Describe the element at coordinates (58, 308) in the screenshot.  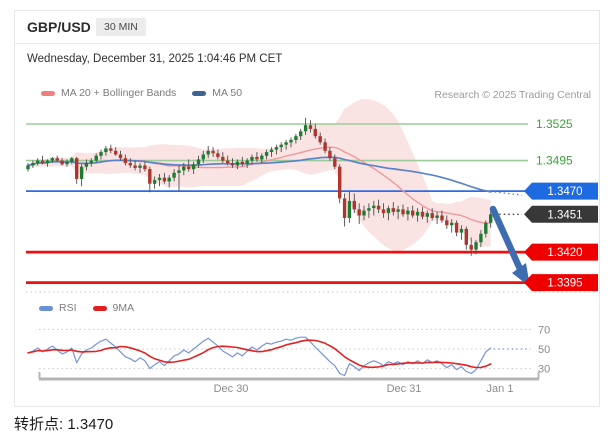
I see `legend-item-rsi: RSI` at that location.